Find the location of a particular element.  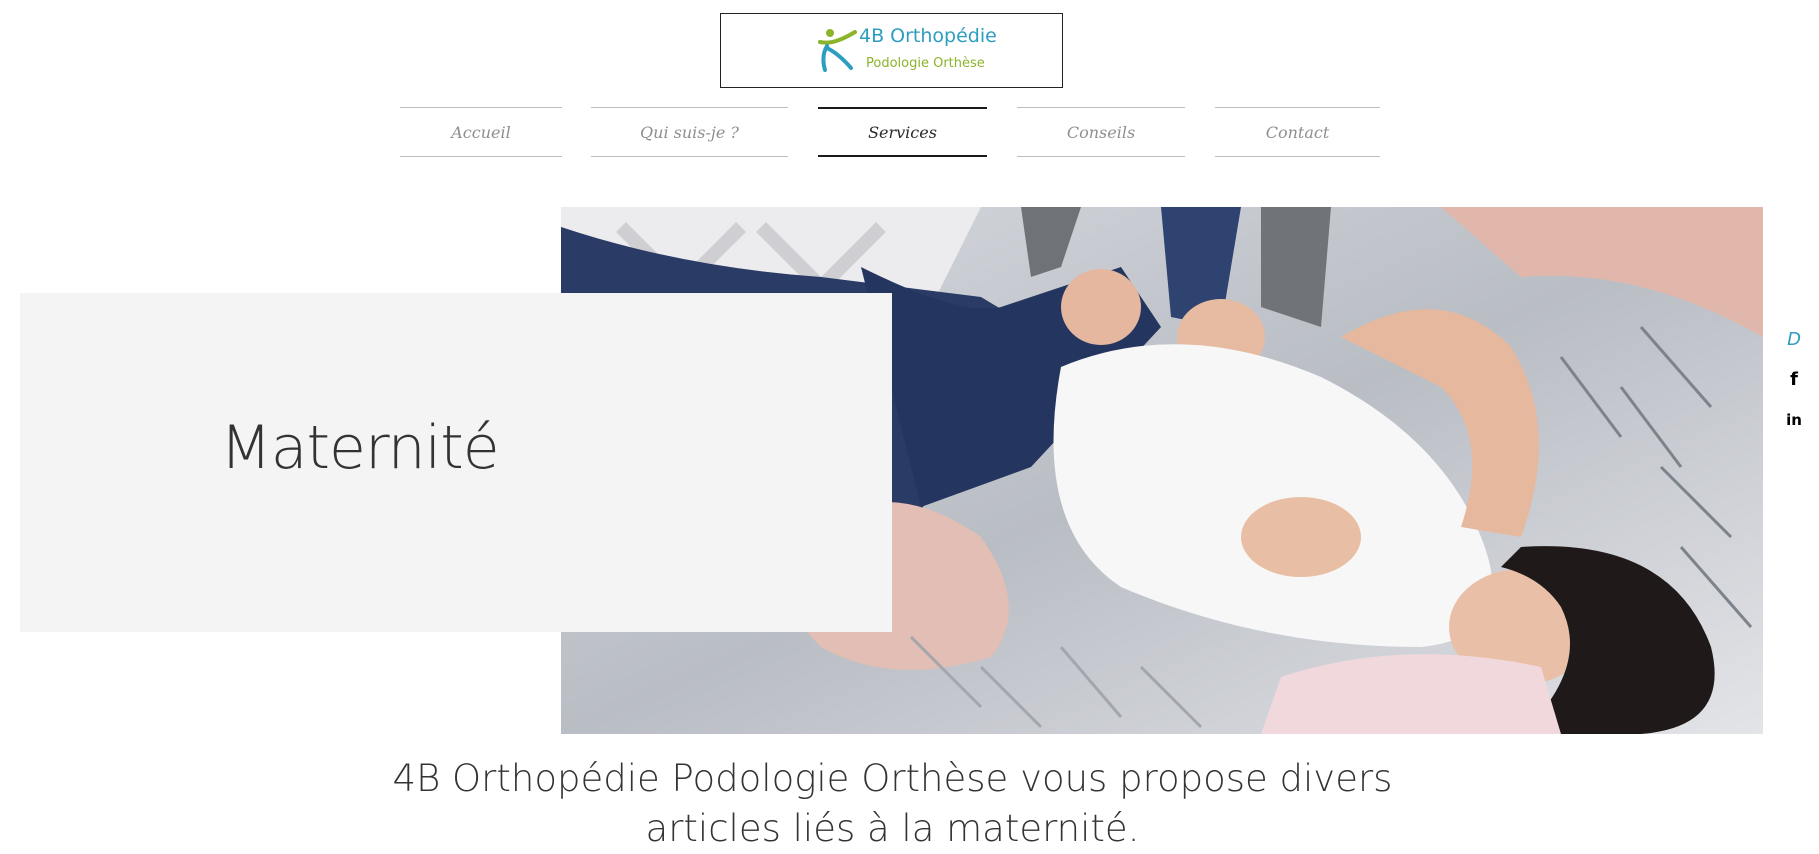

linkedin-icon: in is located at coordinates (1794, 420).